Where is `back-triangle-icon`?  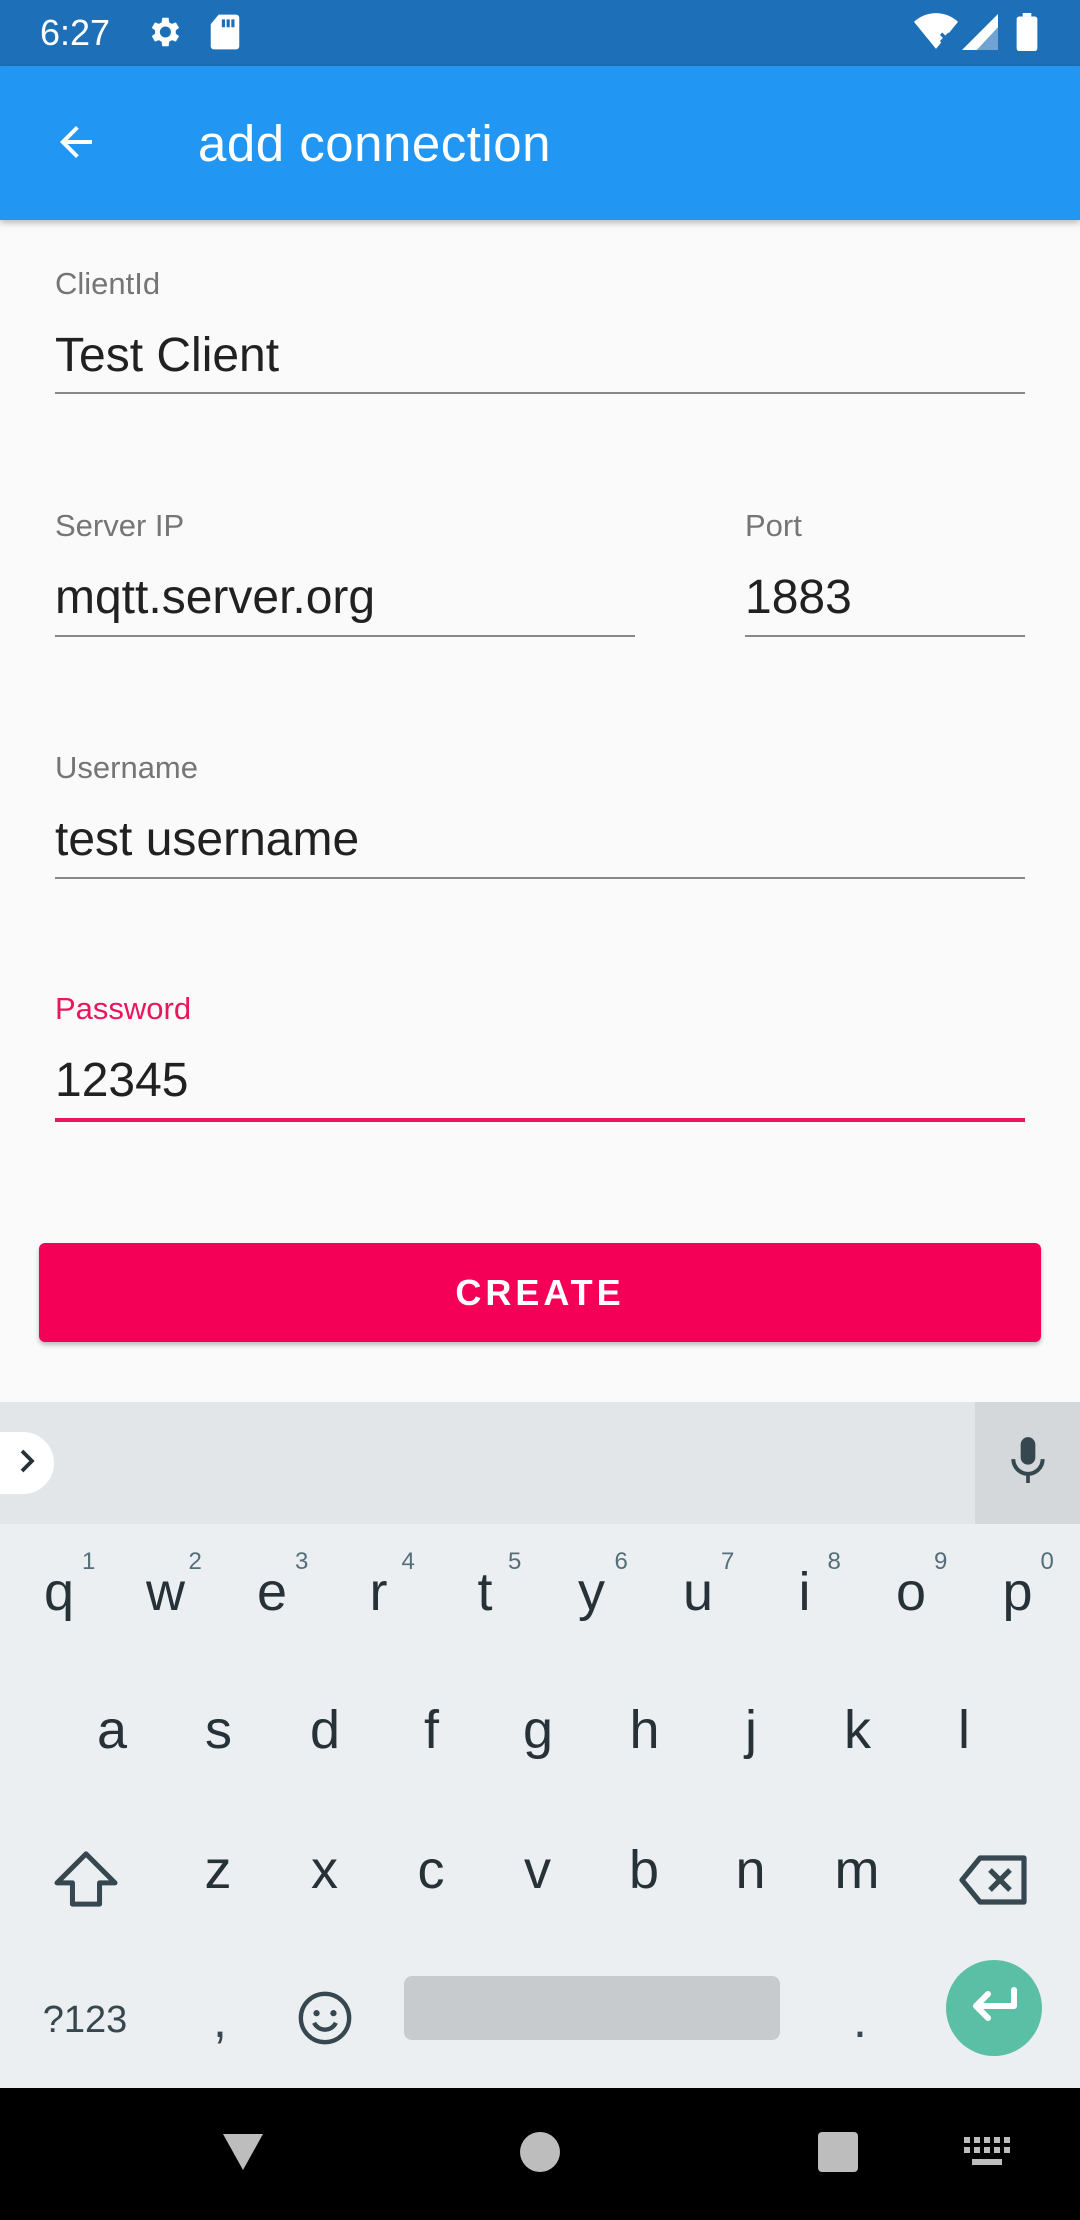
back-triangle-icon is located at coordinates (243, 2154).